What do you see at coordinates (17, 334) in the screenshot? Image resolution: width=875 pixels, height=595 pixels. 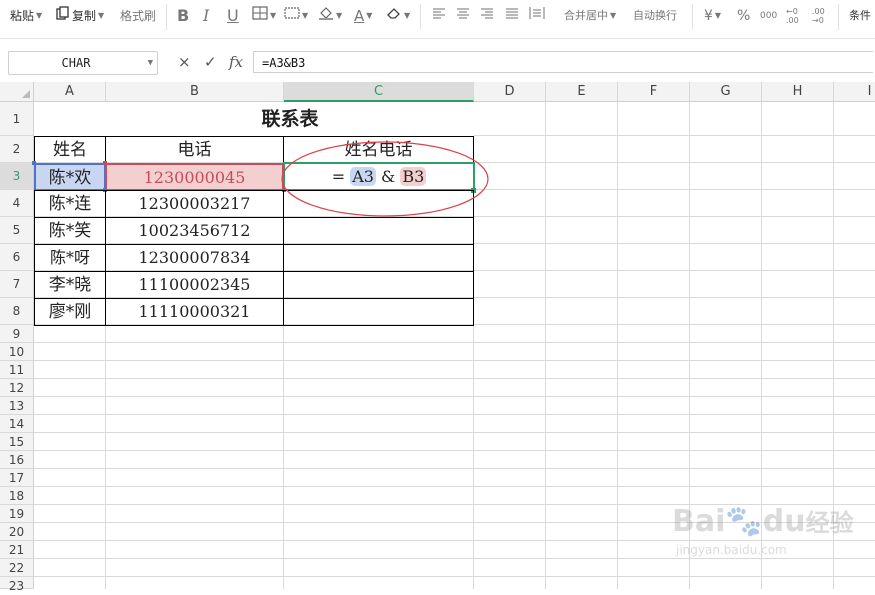 I see `row-header-9: 9` at bounding box center [17, 334].